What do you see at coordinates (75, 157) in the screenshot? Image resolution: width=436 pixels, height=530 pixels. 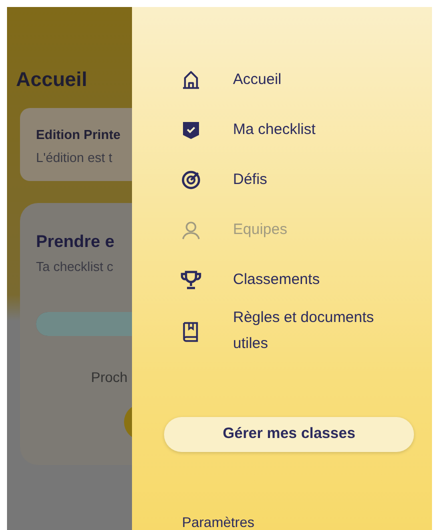 I see `card-text: L'édition est t` at bounding box center [75, 157].